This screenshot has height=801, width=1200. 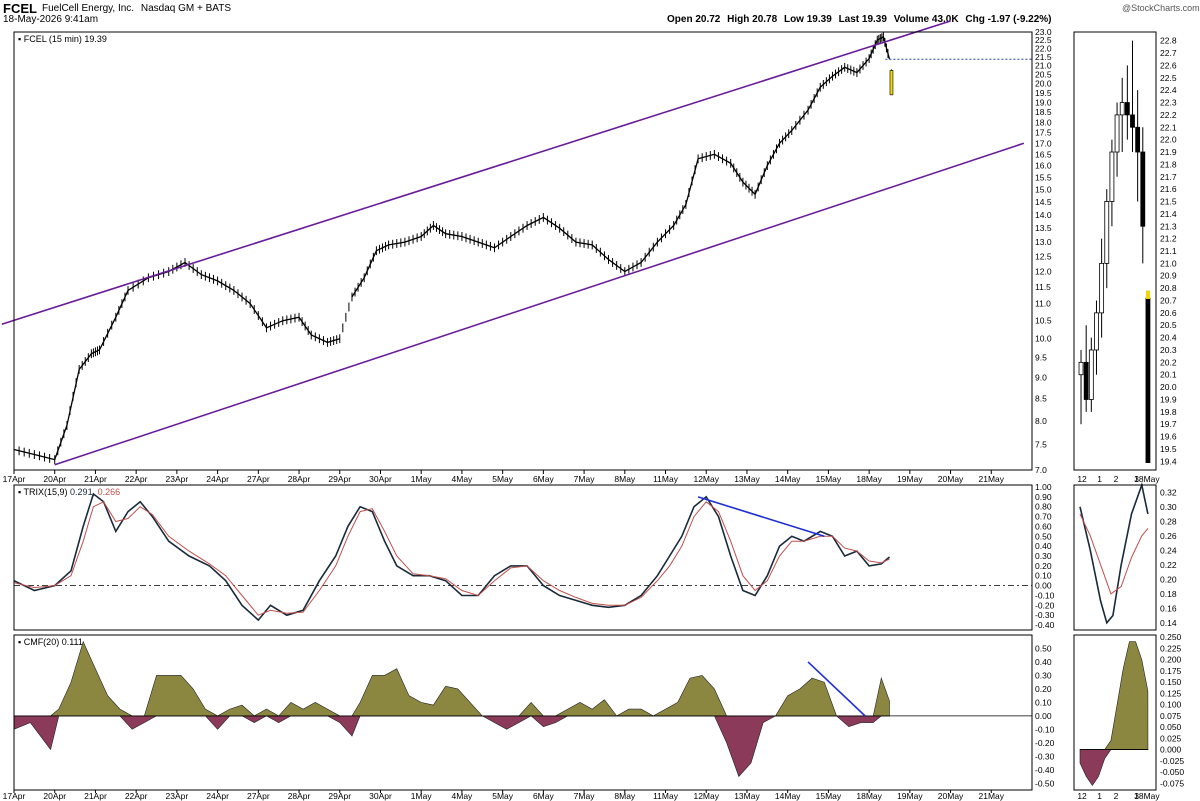 I want to click on price-x-tick-label: 6May, so click(x=544, y=479).